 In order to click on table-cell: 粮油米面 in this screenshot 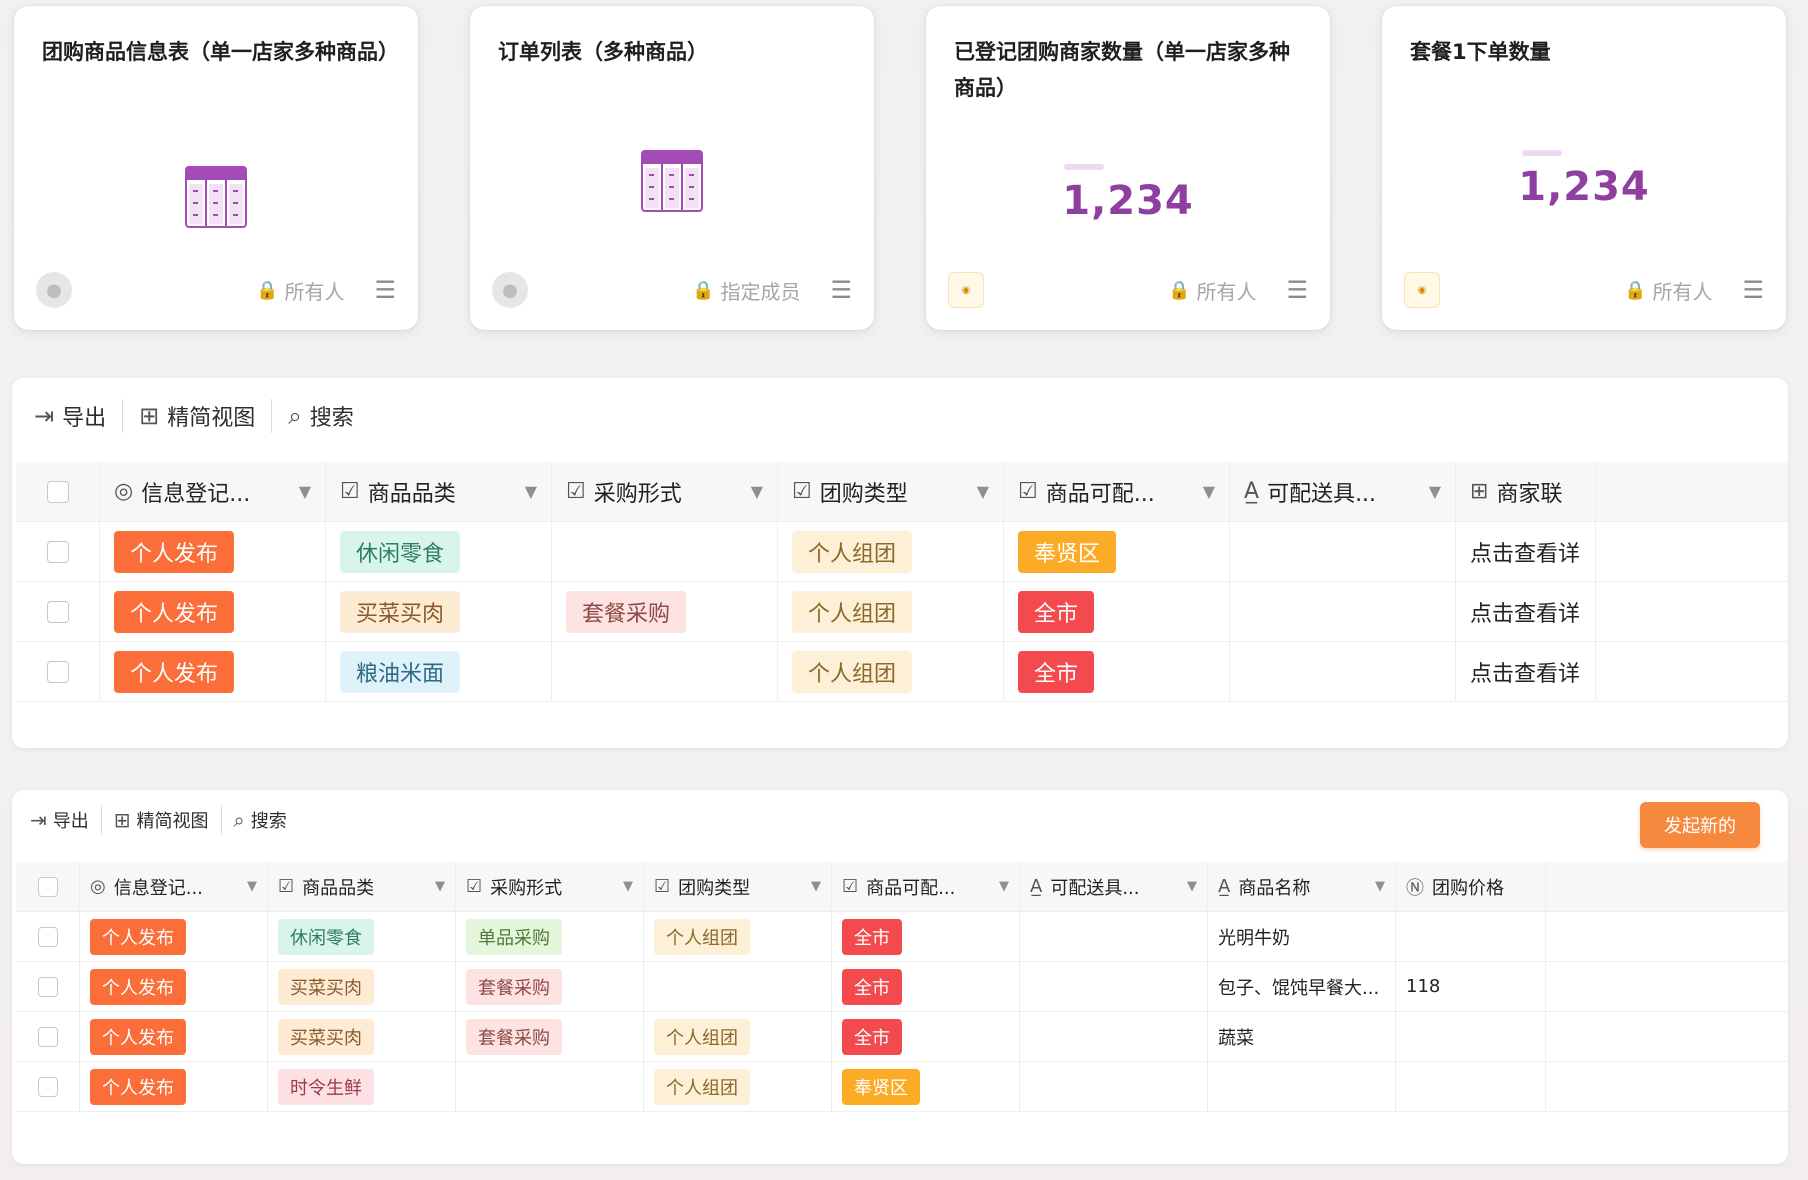, I will do `click(439, 671)`.